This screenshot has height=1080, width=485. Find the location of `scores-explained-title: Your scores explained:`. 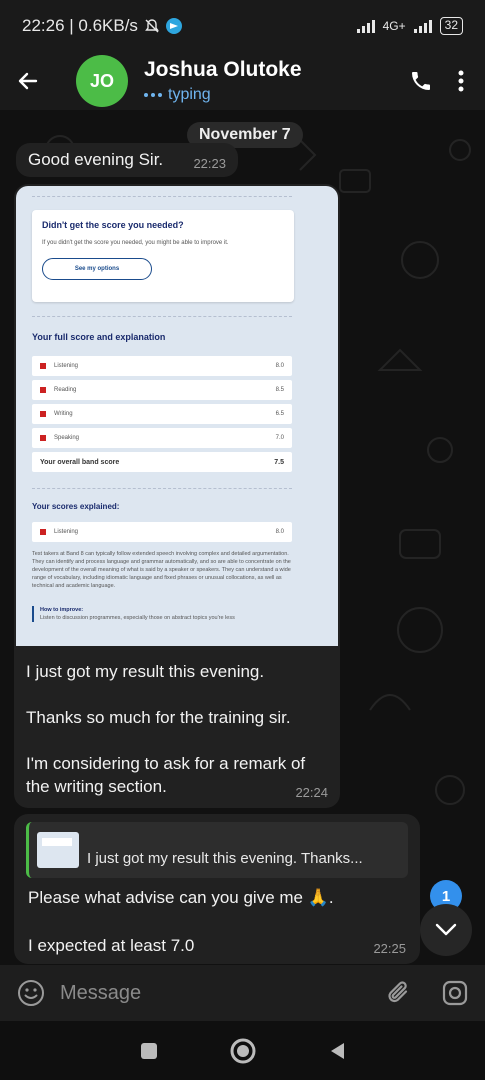

scores-explained-title: Your scores explained: is located at coordinates (76, 506).